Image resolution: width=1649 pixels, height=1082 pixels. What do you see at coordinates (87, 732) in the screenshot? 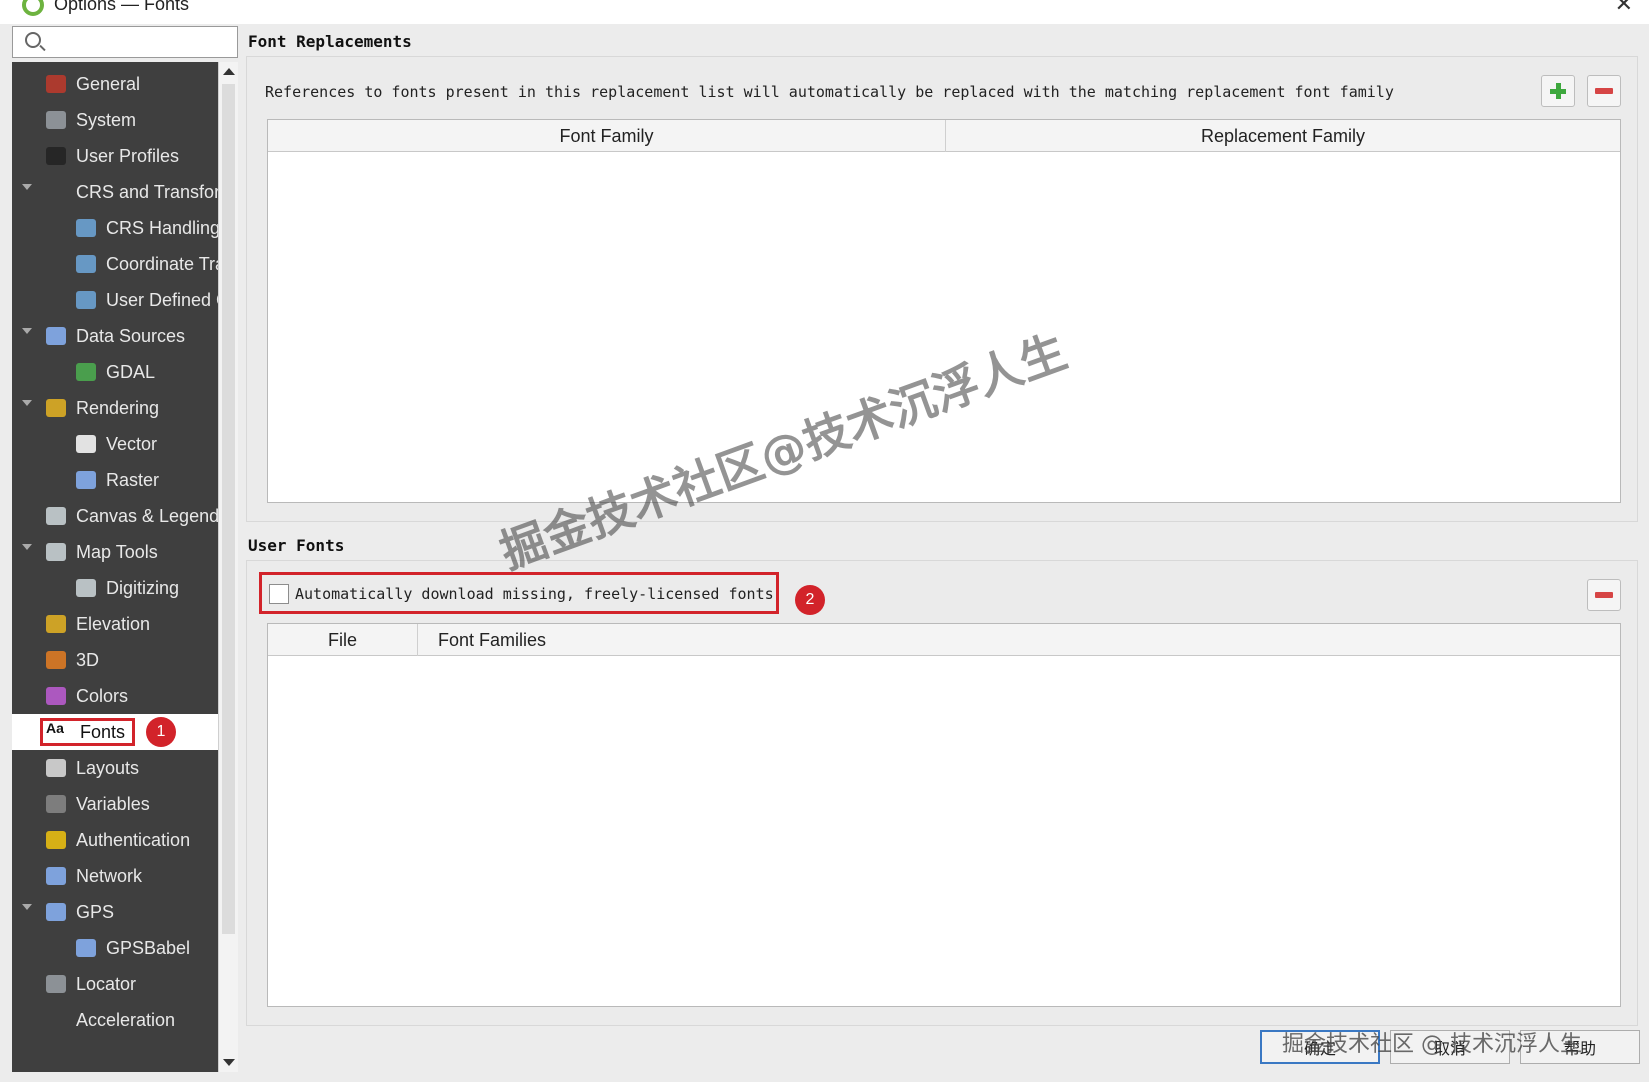
I see `highlight-box` at bounding box center [87, 732].